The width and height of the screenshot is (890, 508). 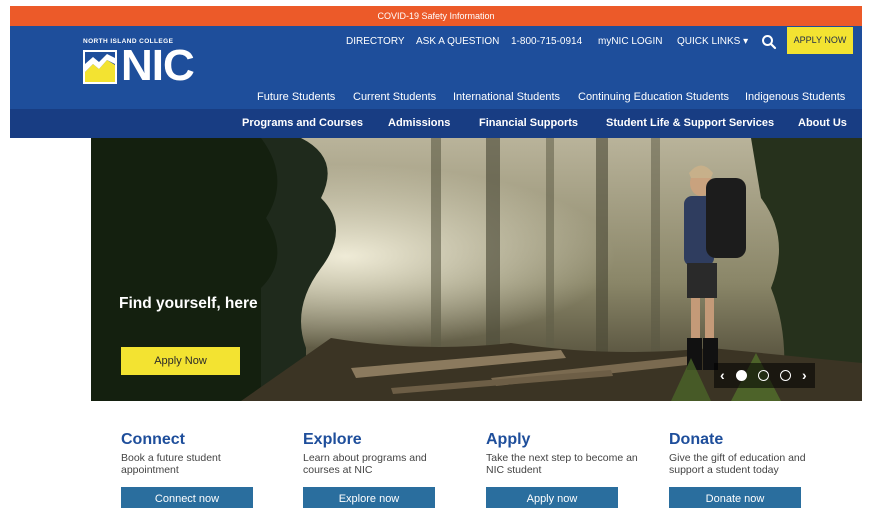 What do you see at coordinates (653, 97) in the screenshot?
I see `nav-continuing-education: Continuing Education Students` at bounding box center [653, 97].